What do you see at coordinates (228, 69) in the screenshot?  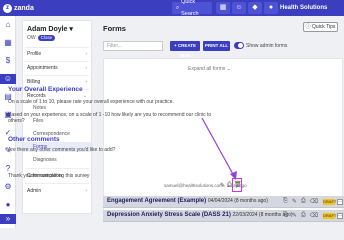 I see `chevron-down-icon: ⌄` at bounding box center [228, 69].